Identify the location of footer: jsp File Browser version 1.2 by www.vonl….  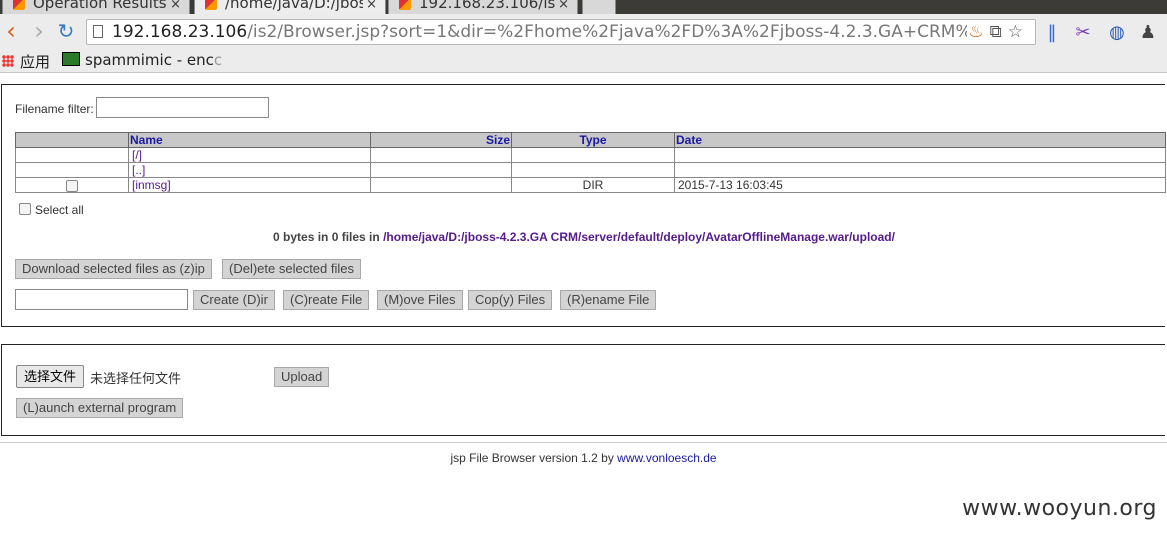
(583, 458).